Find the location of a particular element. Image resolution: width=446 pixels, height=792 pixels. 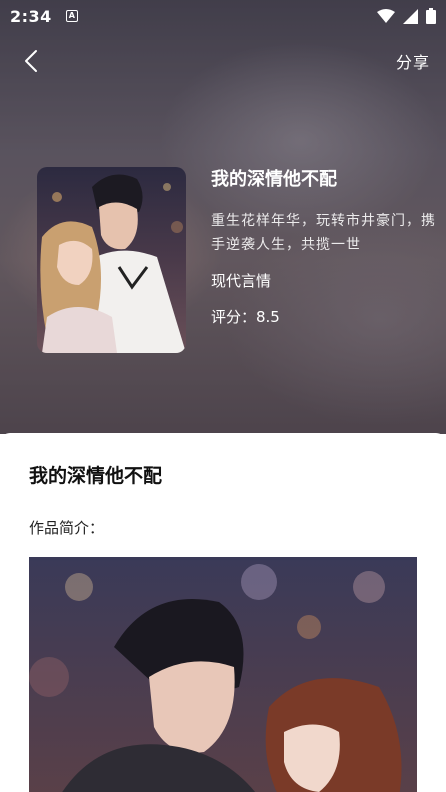

intro-label: 作品简介： is located at coordinates (67, 528).